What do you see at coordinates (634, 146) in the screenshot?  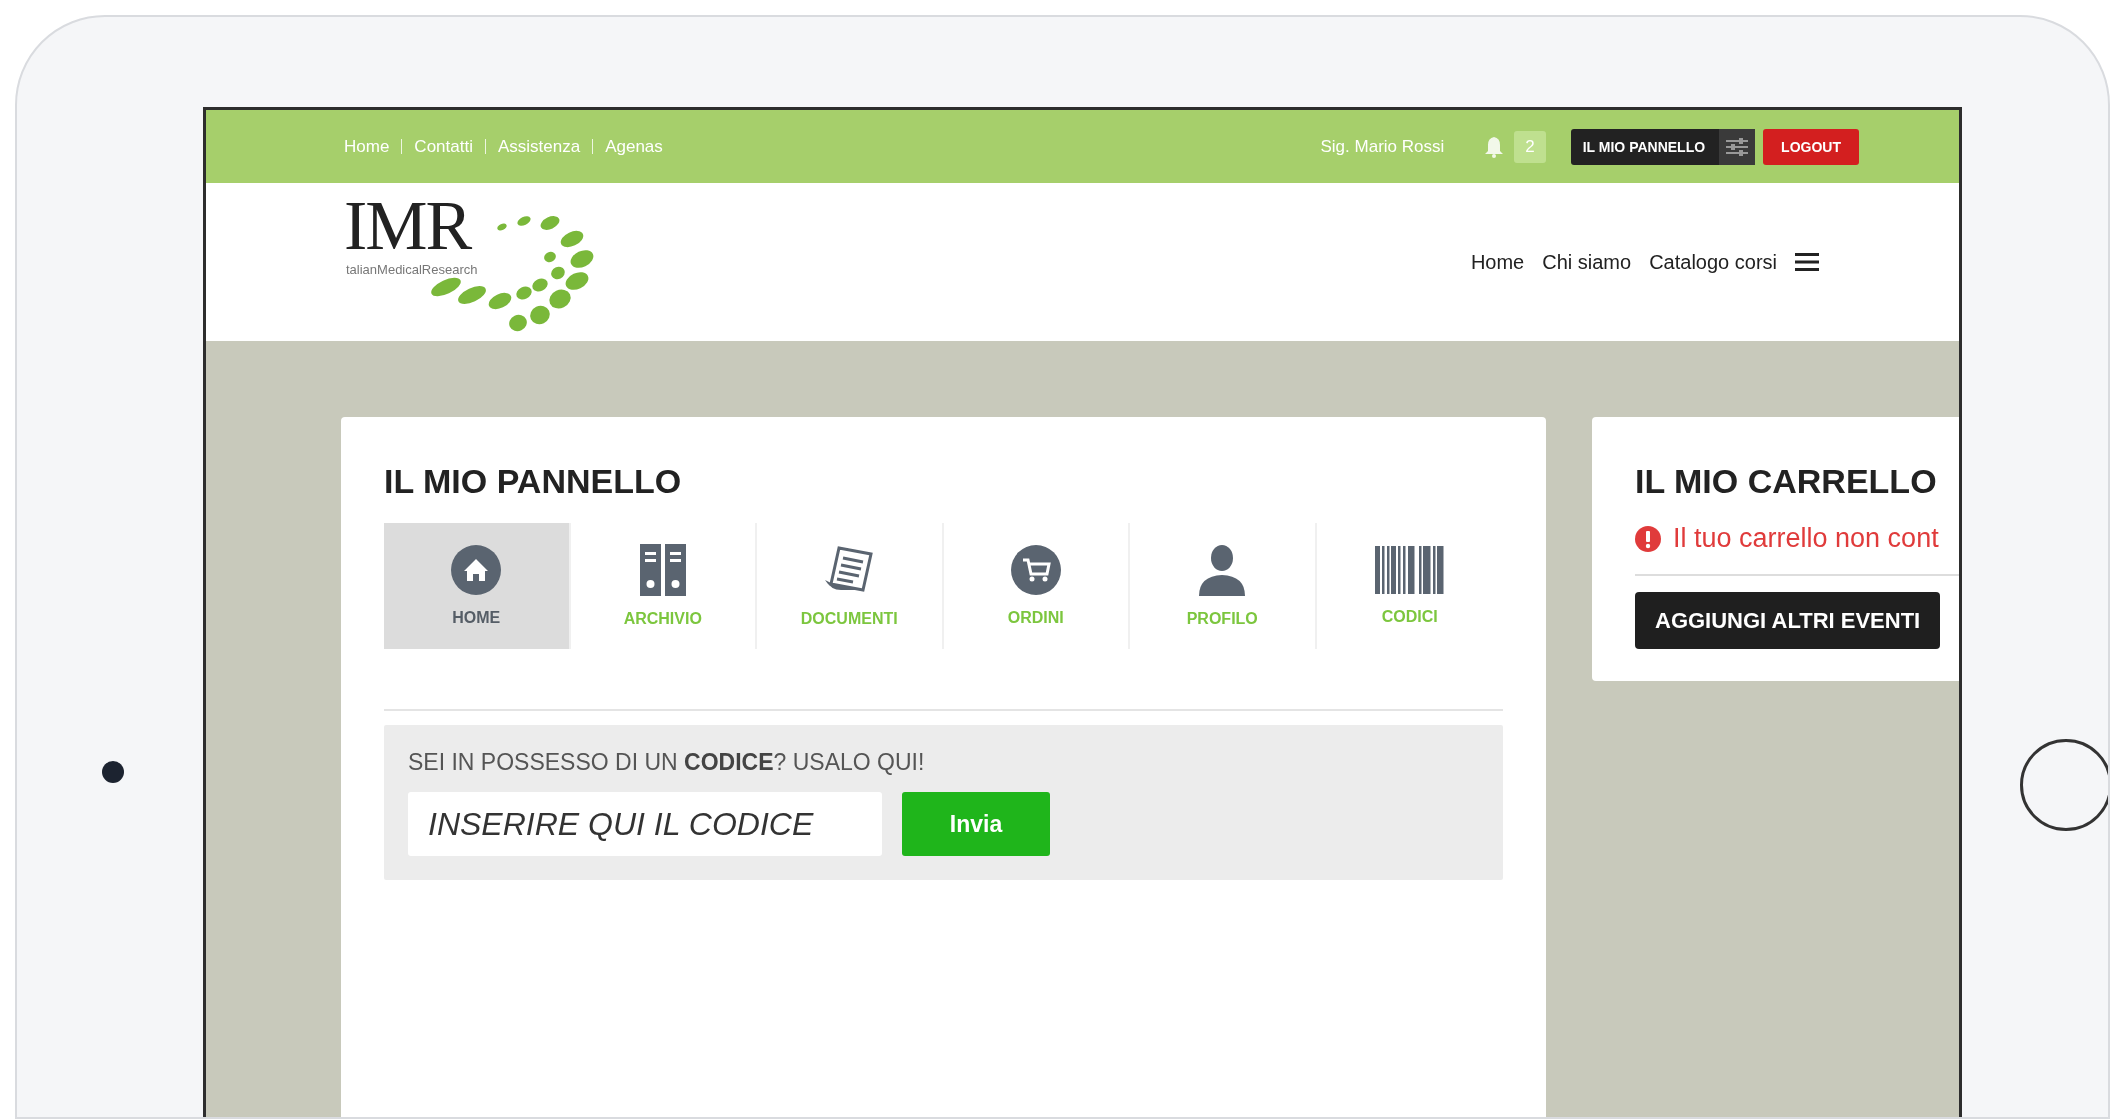 I see `top-link: Agenas` at bounding box center [634, 146].